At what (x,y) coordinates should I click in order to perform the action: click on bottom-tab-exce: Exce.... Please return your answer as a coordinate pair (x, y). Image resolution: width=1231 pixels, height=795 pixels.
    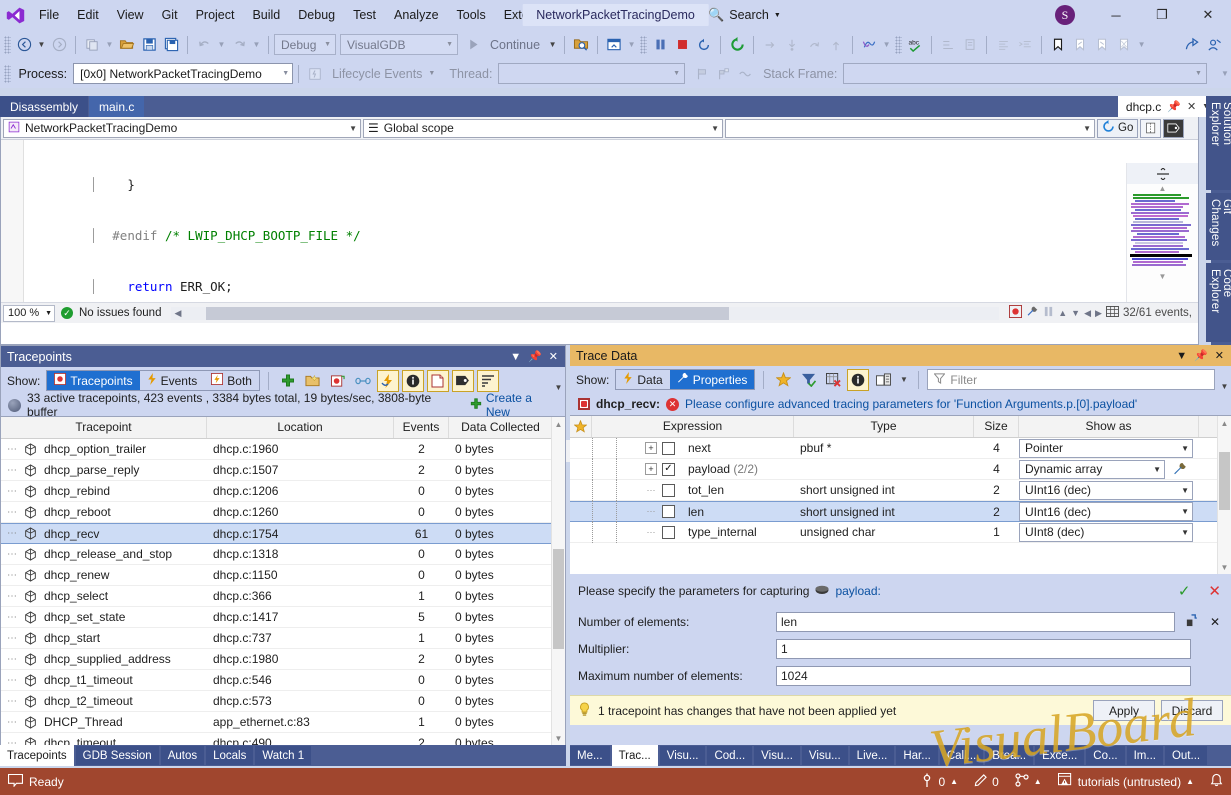
    Looking at the image, I should click on (1060, 755).